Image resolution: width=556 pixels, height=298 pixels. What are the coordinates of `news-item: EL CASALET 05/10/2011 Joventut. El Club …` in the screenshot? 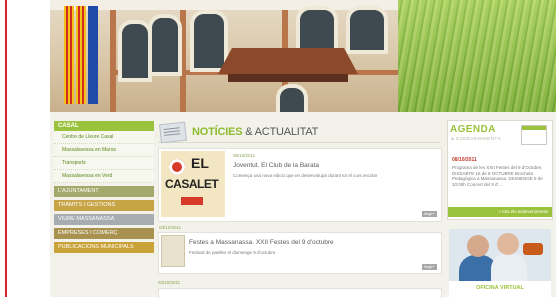 It's located at (300, 185).